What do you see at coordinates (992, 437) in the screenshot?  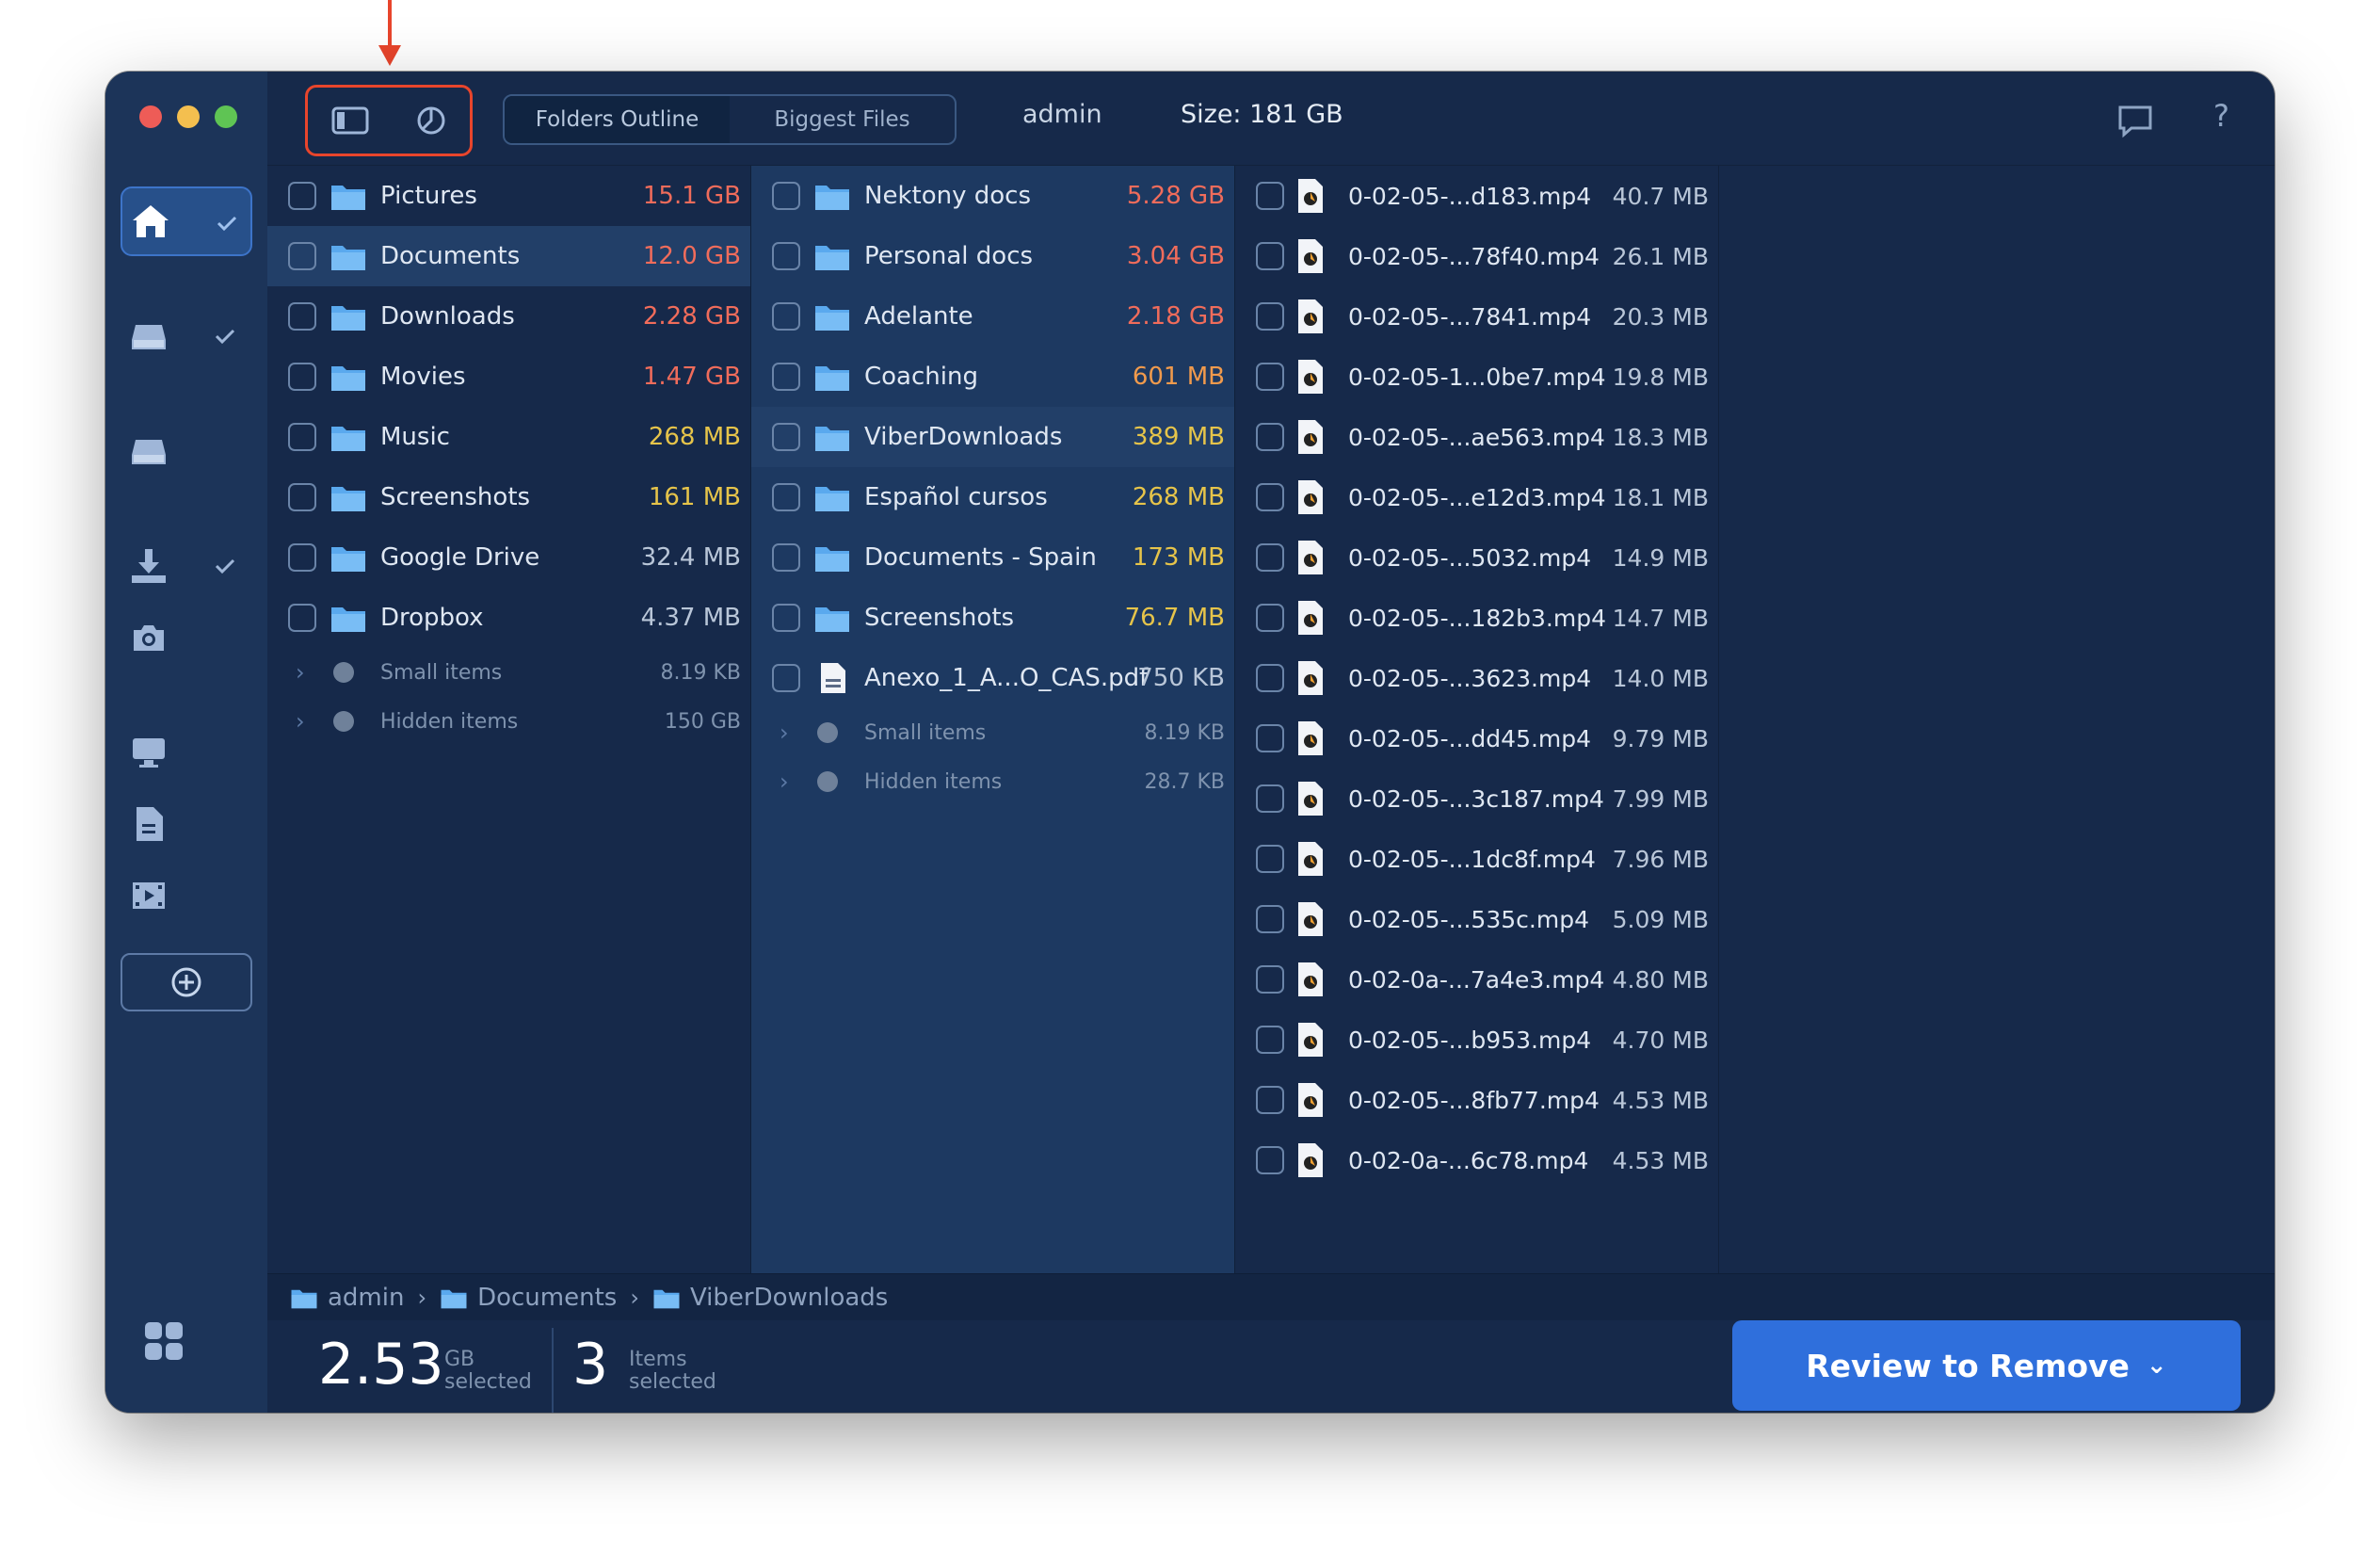 I see `folder-row-selected: ViberDownloads 389 MB` at bounding box center [992, 437].